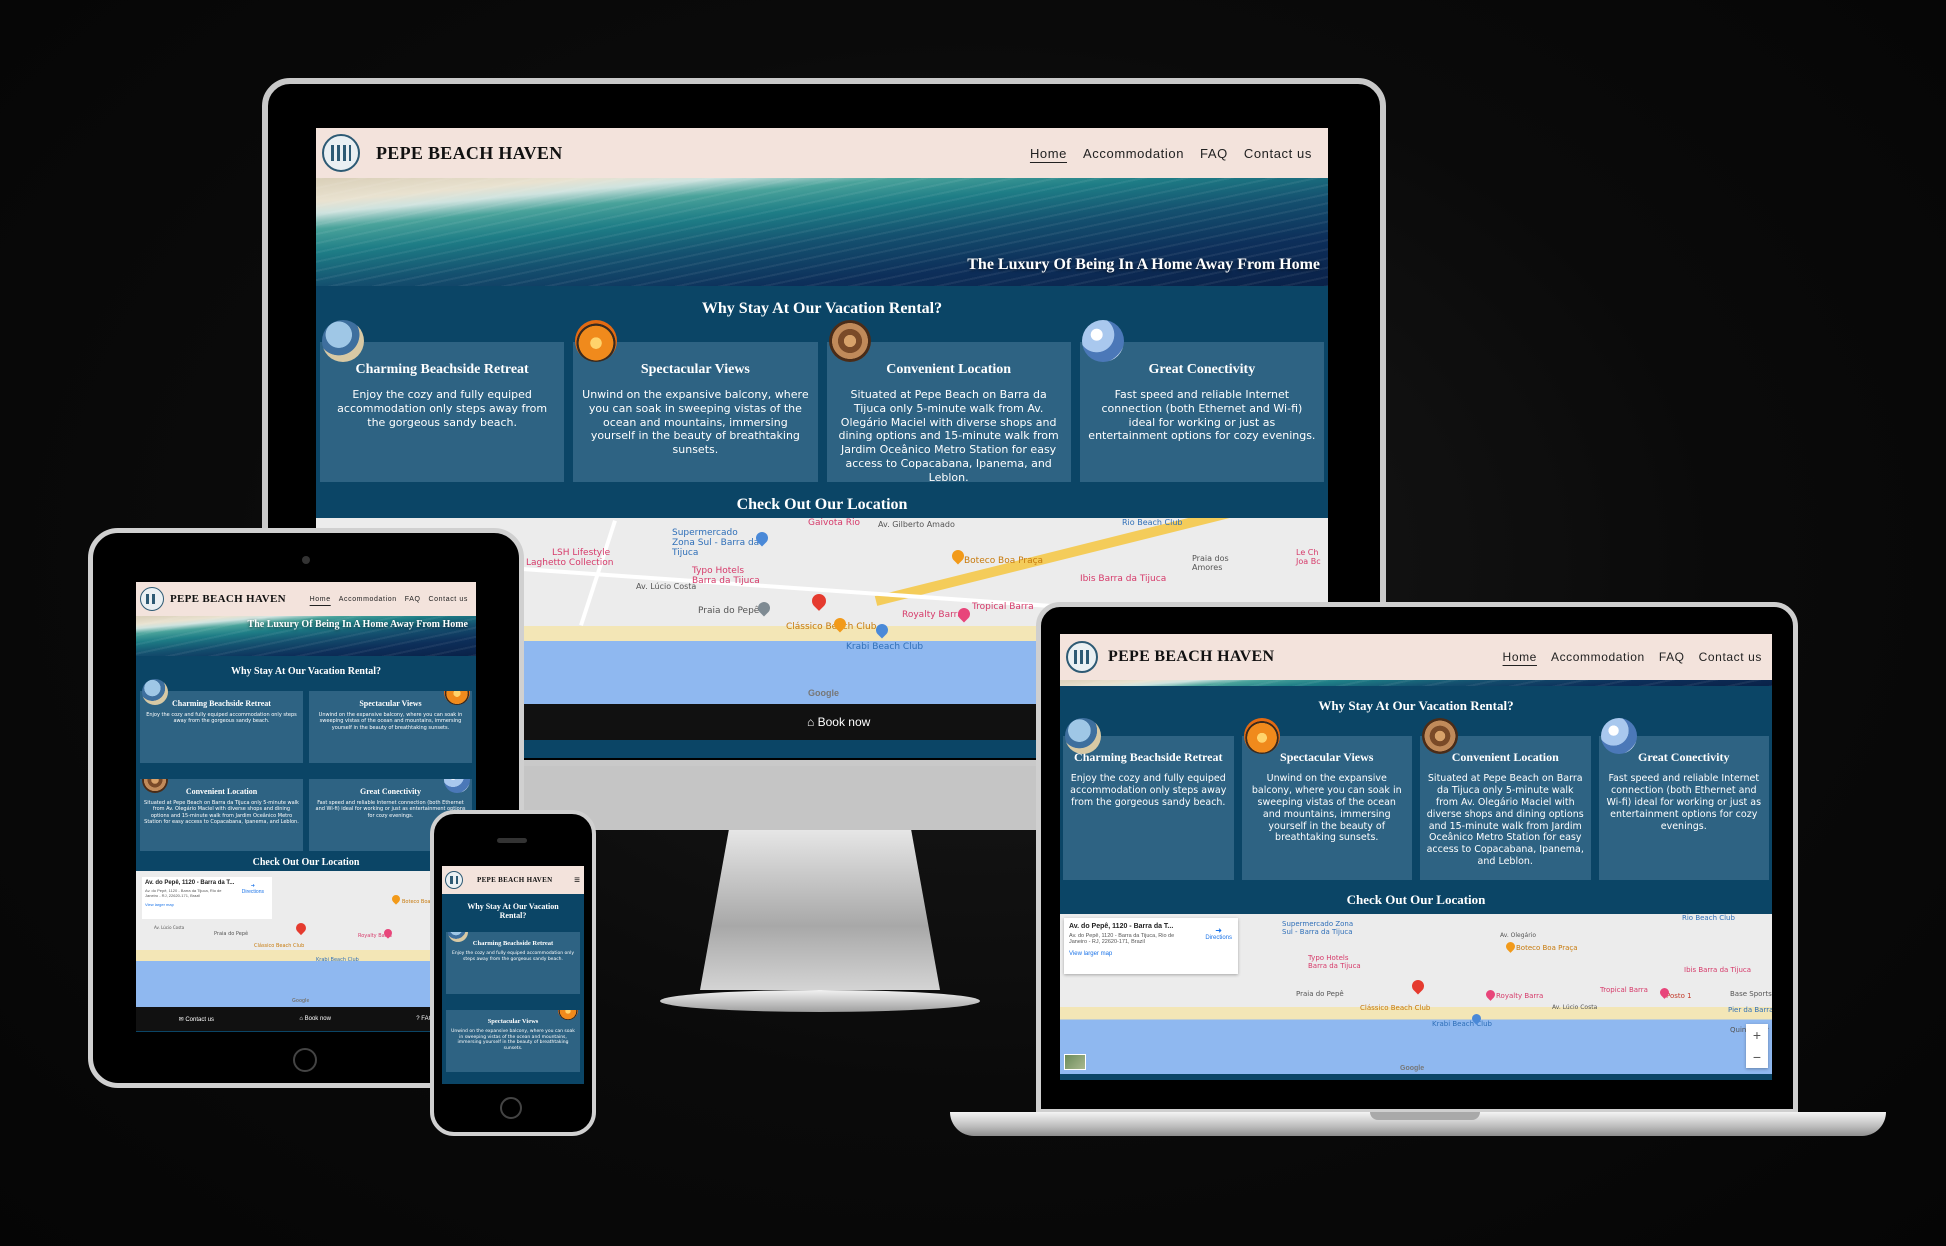 The height and width of the screenshot is (1246, 1946). Describe the element at coordinates (1210, 563) in the screenshot. I see `map-label: Praia dos Amores` at that location.